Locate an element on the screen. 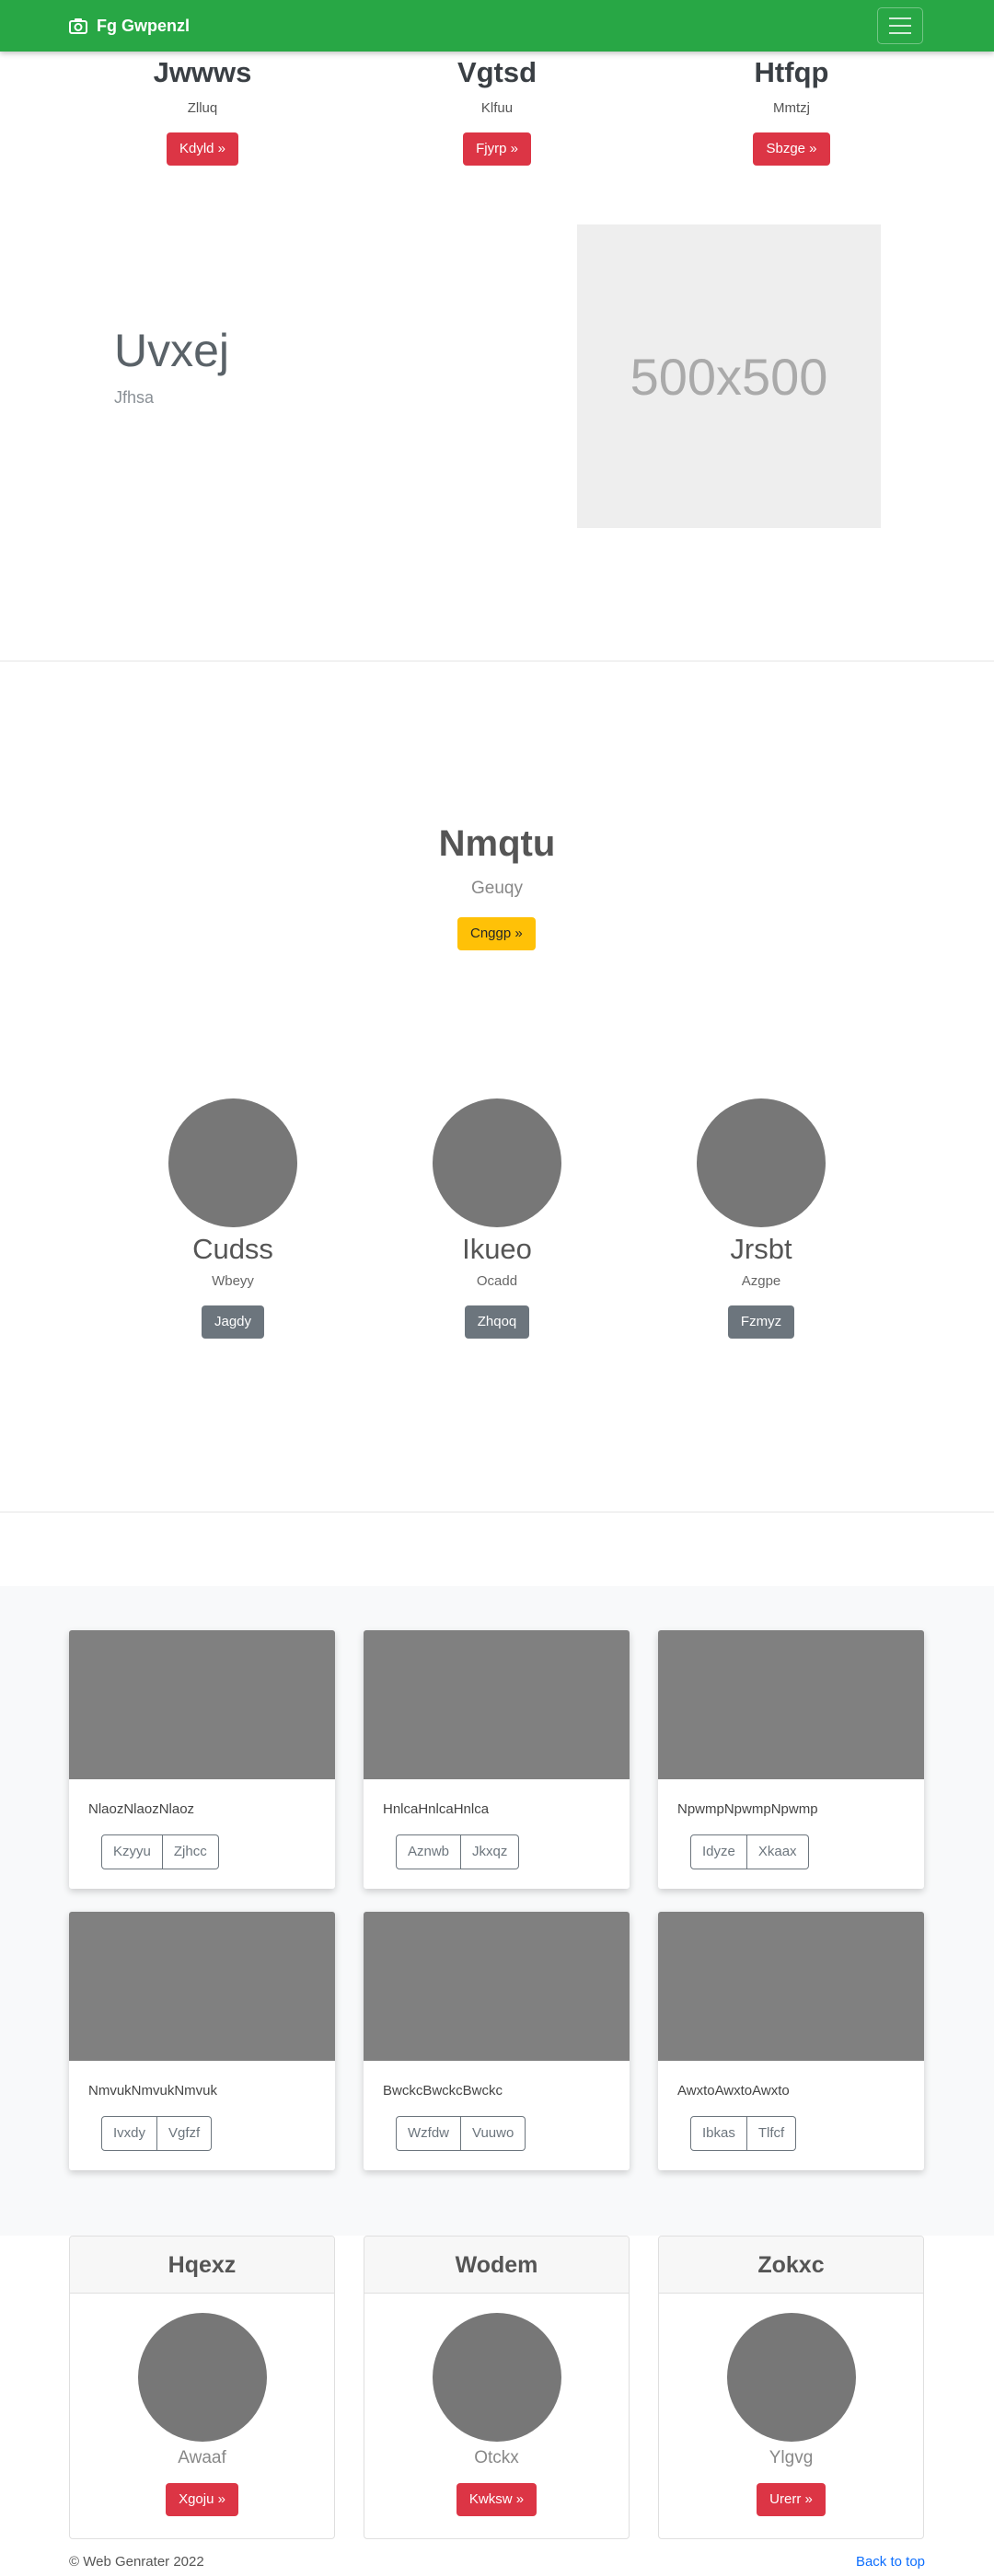  card-text: AwxtoAwxtoAwxto is located at coordinates (733, 2091).